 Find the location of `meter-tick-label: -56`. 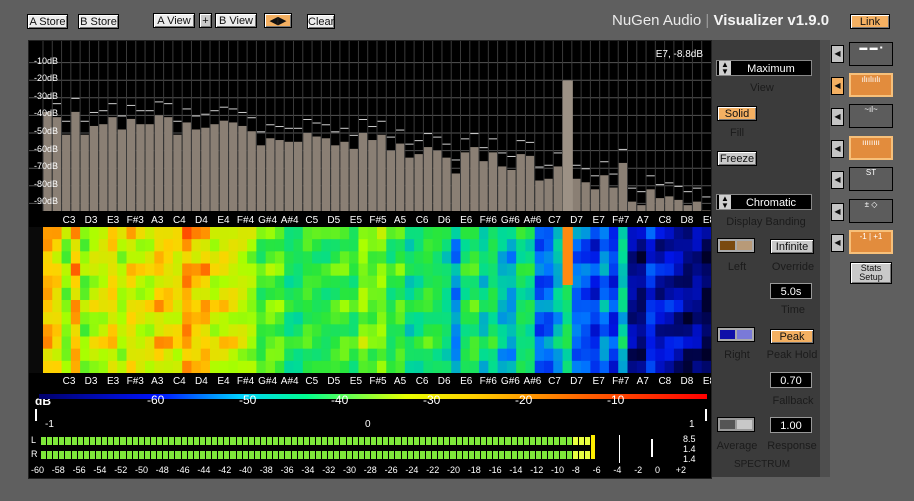

meter-tick-label: -56 is located at coordinates (79, 470).